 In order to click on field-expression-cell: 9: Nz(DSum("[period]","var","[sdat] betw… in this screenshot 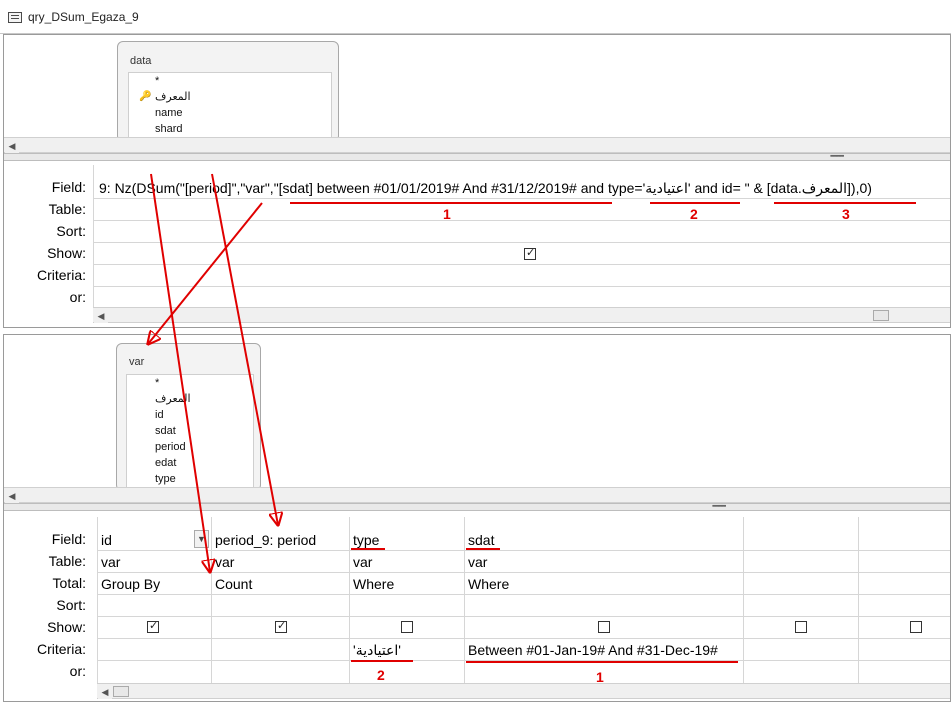, I will do `click(522, 188)`.